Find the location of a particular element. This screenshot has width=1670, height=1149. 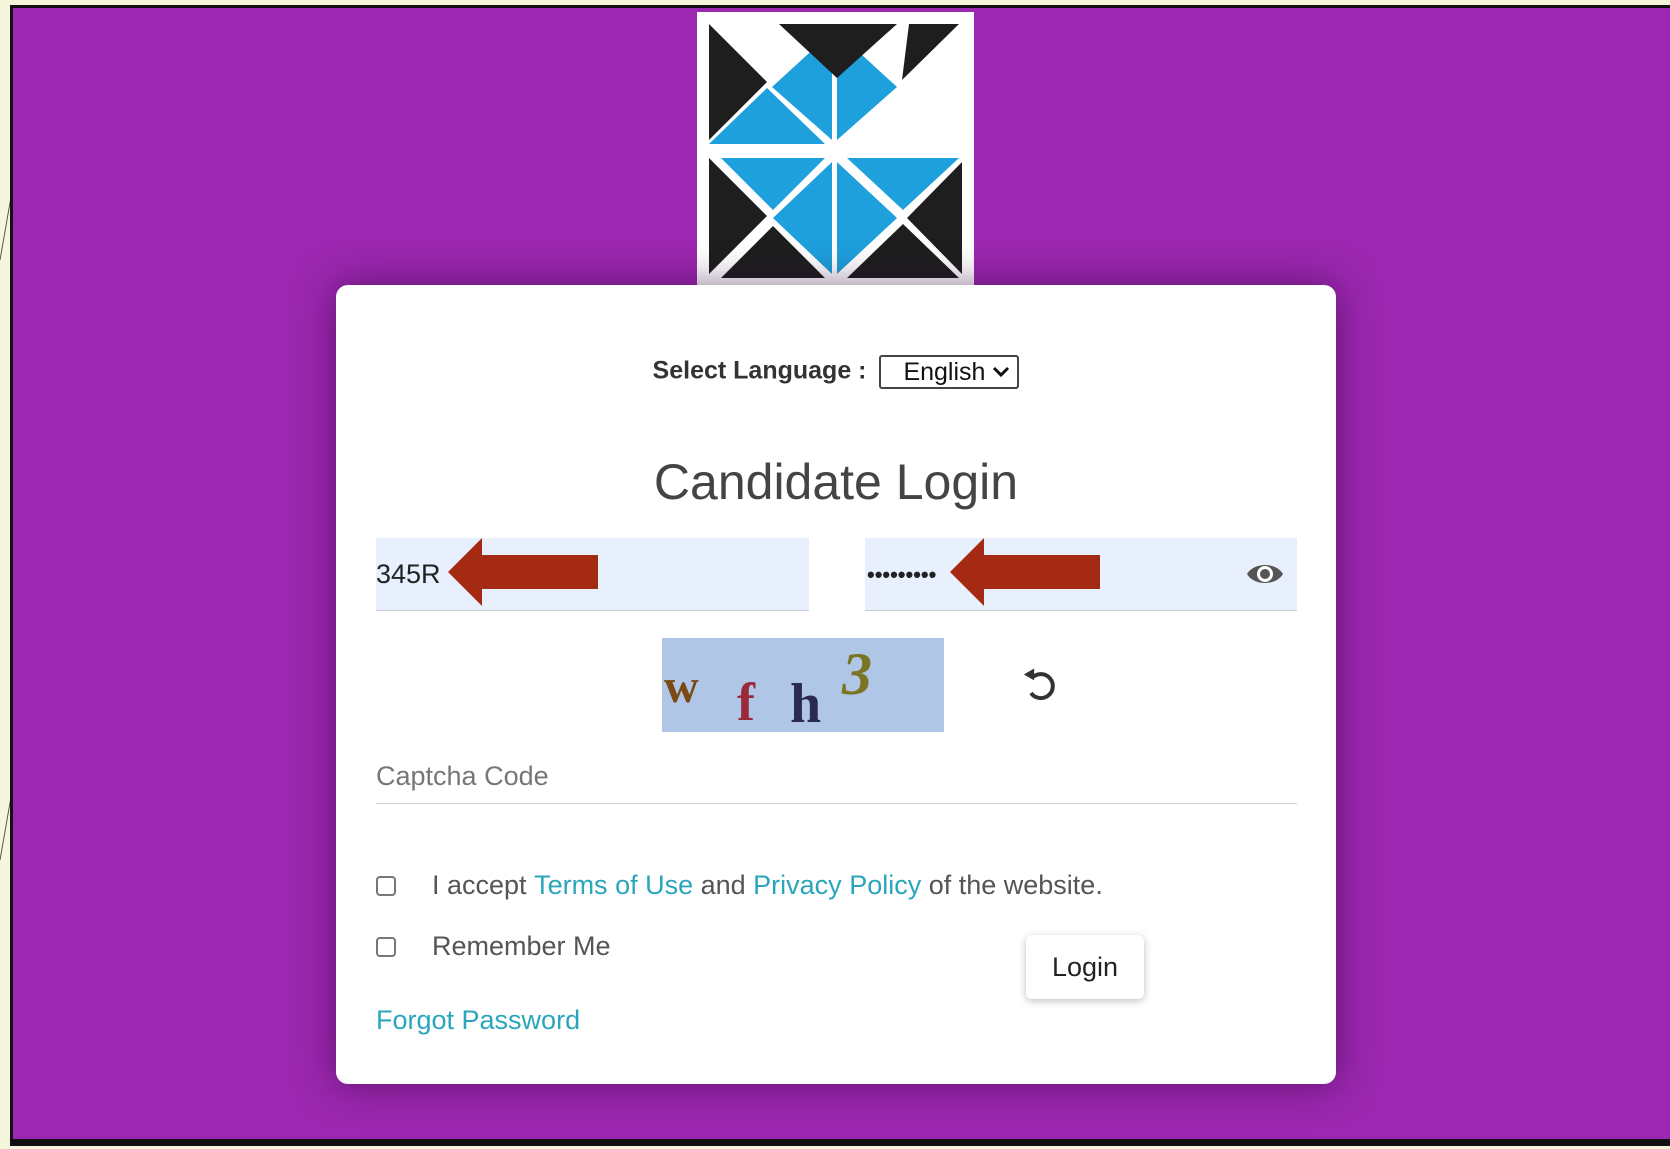

annotation-arrow-password is located at coordinates (1025, 572).